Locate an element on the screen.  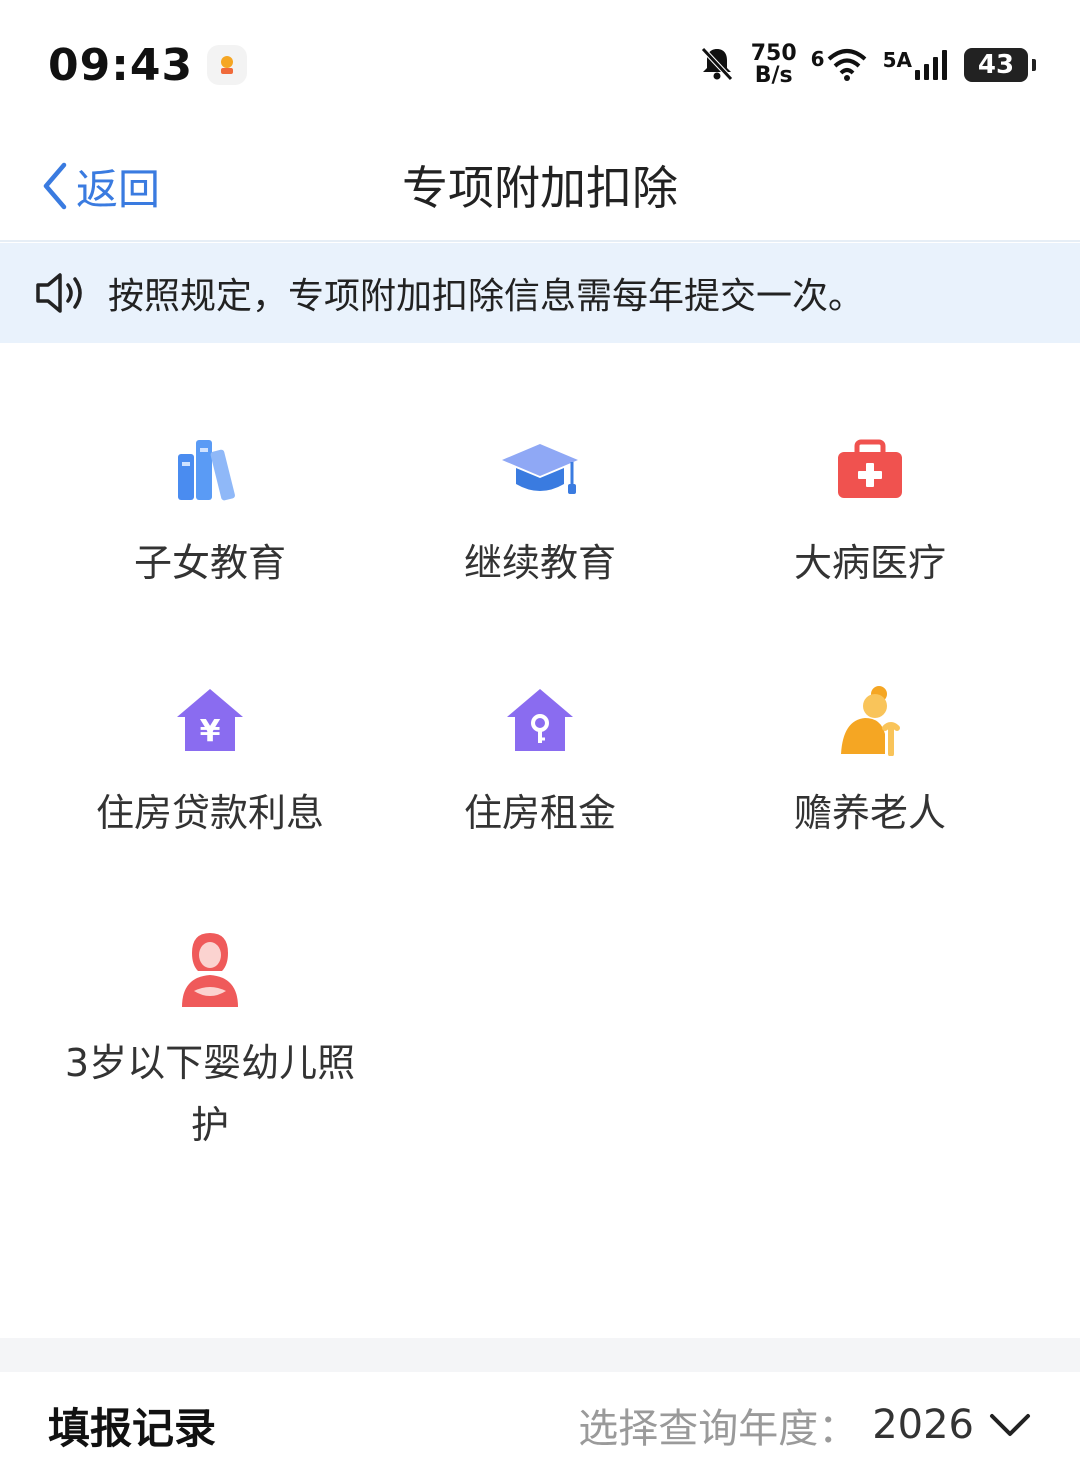
status-right: 750 B/s 6 5A 43 is located at coordinates (866, 65).